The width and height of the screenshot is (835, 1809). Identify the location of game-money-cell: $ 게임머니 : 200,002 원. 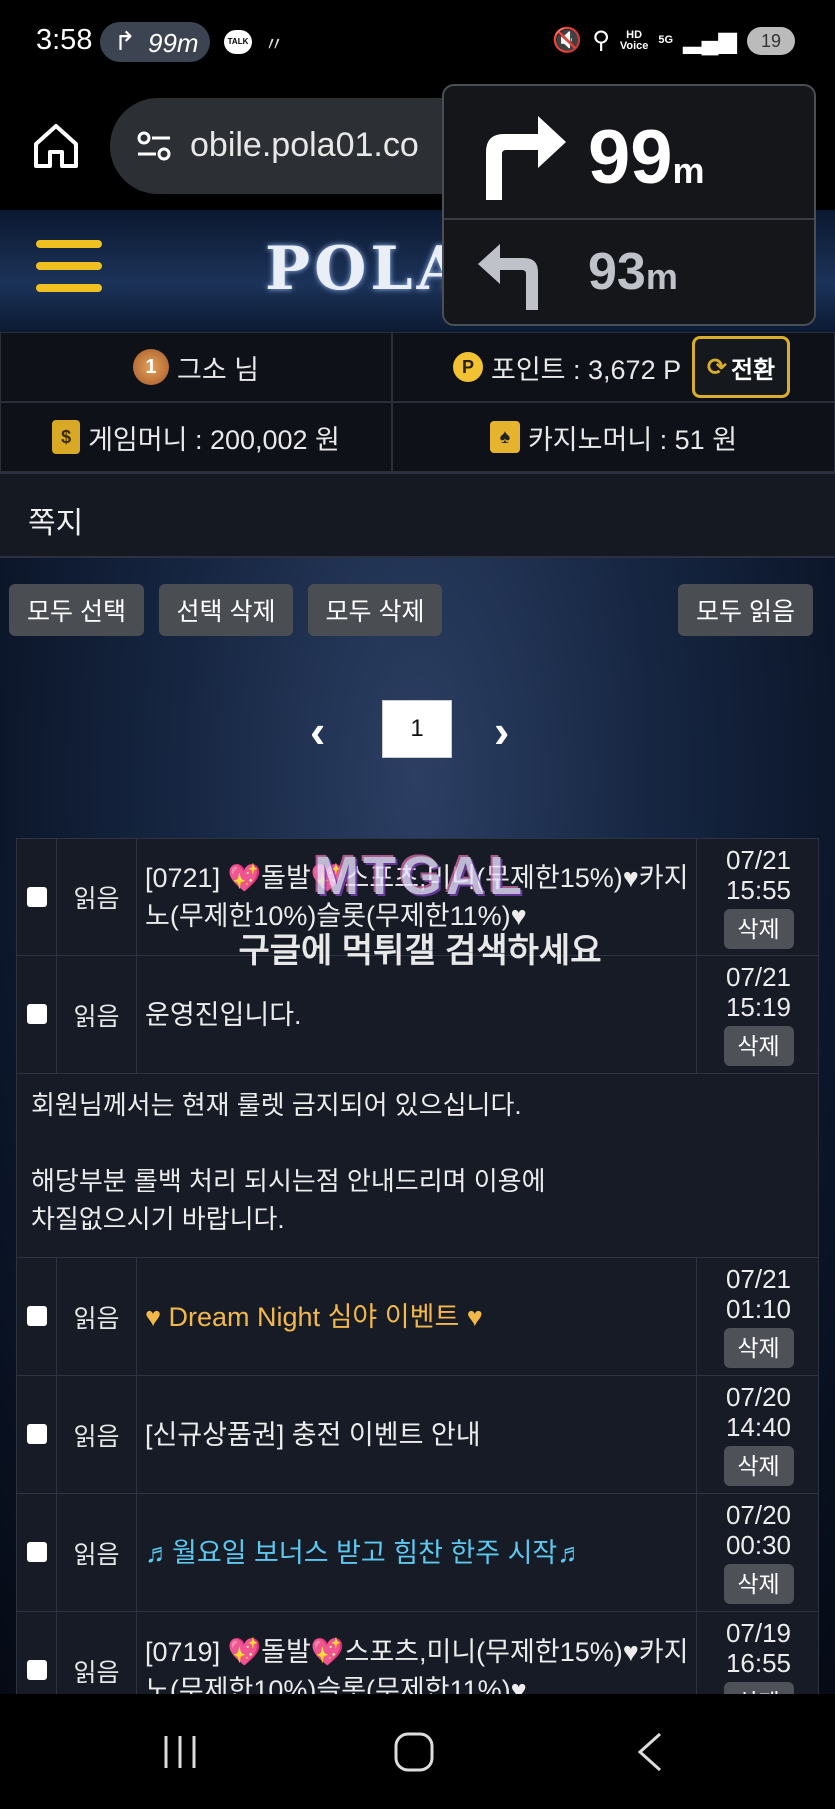
(196, 437).